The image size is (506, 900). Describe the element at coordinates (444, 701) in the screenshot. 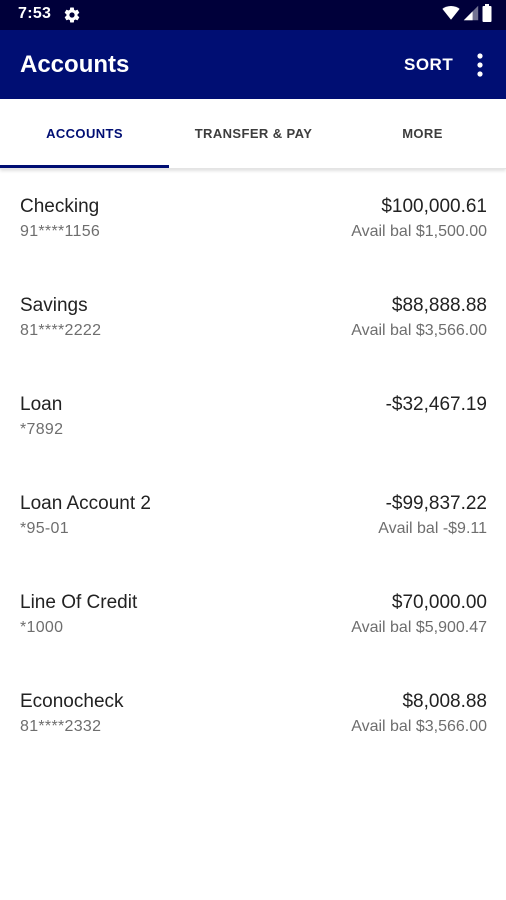

I see `account-balance: $8,008.88` at that location.